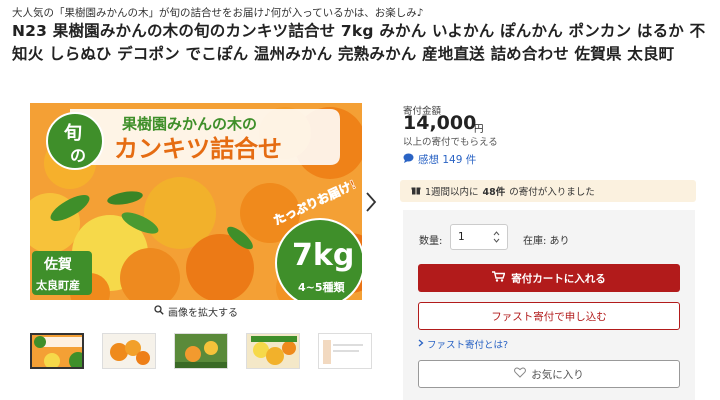 Image resolution: width=720 pixels, height=400 pixels. Describe the element at coordinates (447, 160) in the screenshot. I see `reviews-count: 感想 149 件` at that location.